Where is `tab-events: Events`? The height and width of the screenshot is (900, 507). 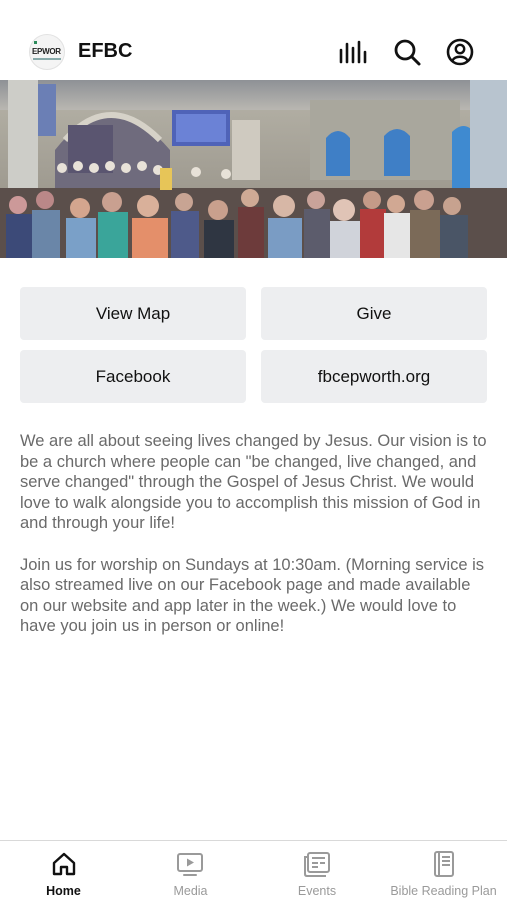
tab-events: Events is located at coordinates (317, 870).